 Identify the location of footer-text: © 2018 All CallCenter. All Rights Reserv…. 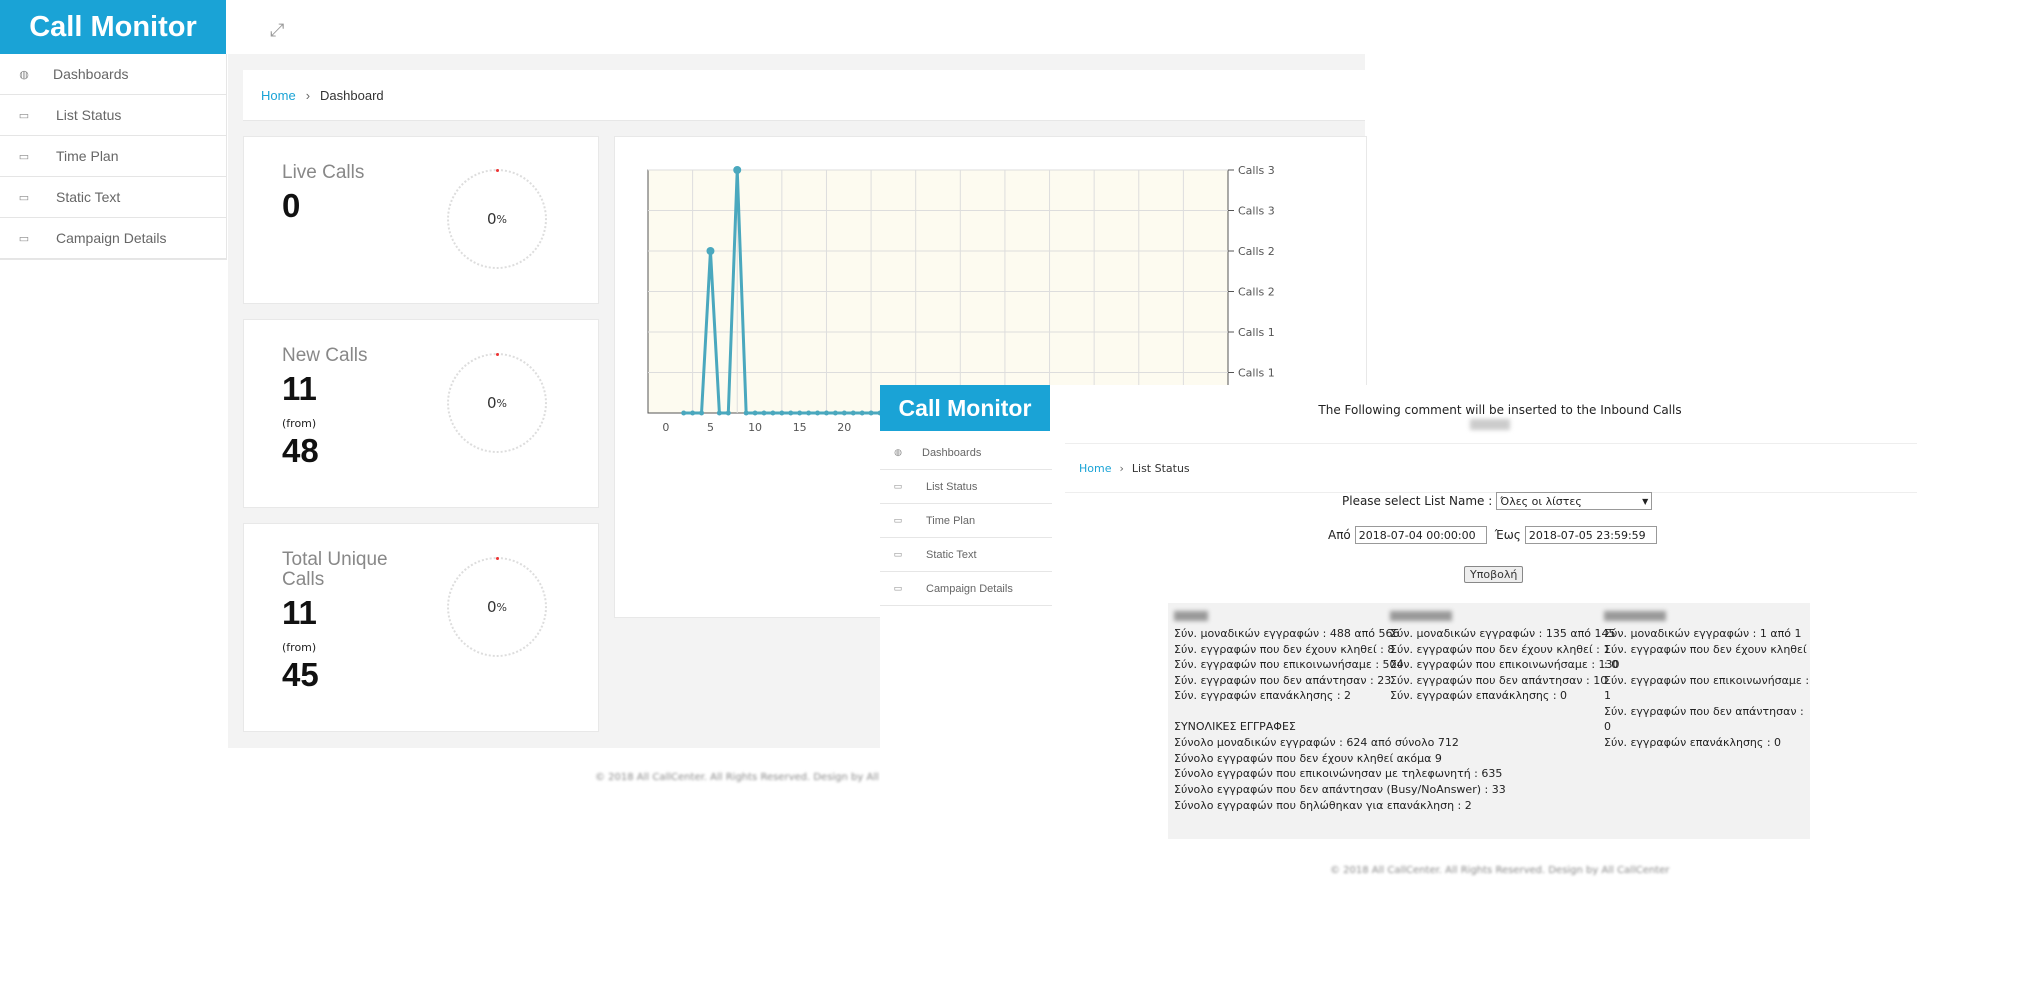
(1500, 870).